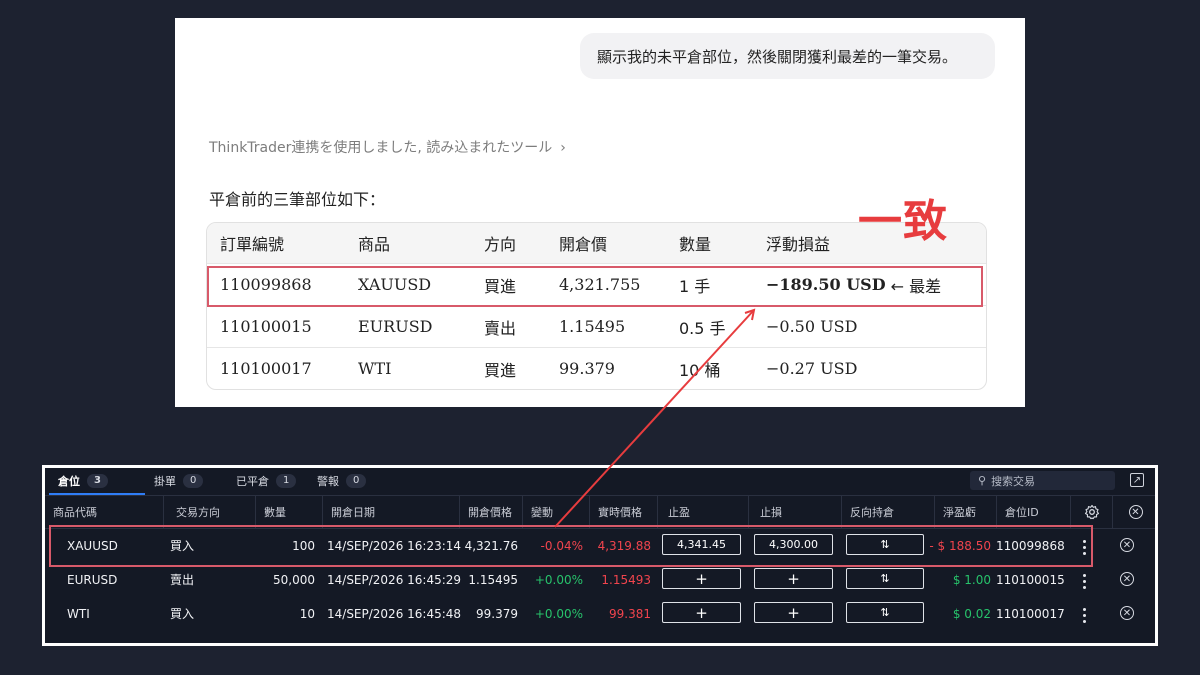 The height and width of the screenshot is (675, 1200). I want to click on close-circle-icon: ✕, so click(1135, 512).